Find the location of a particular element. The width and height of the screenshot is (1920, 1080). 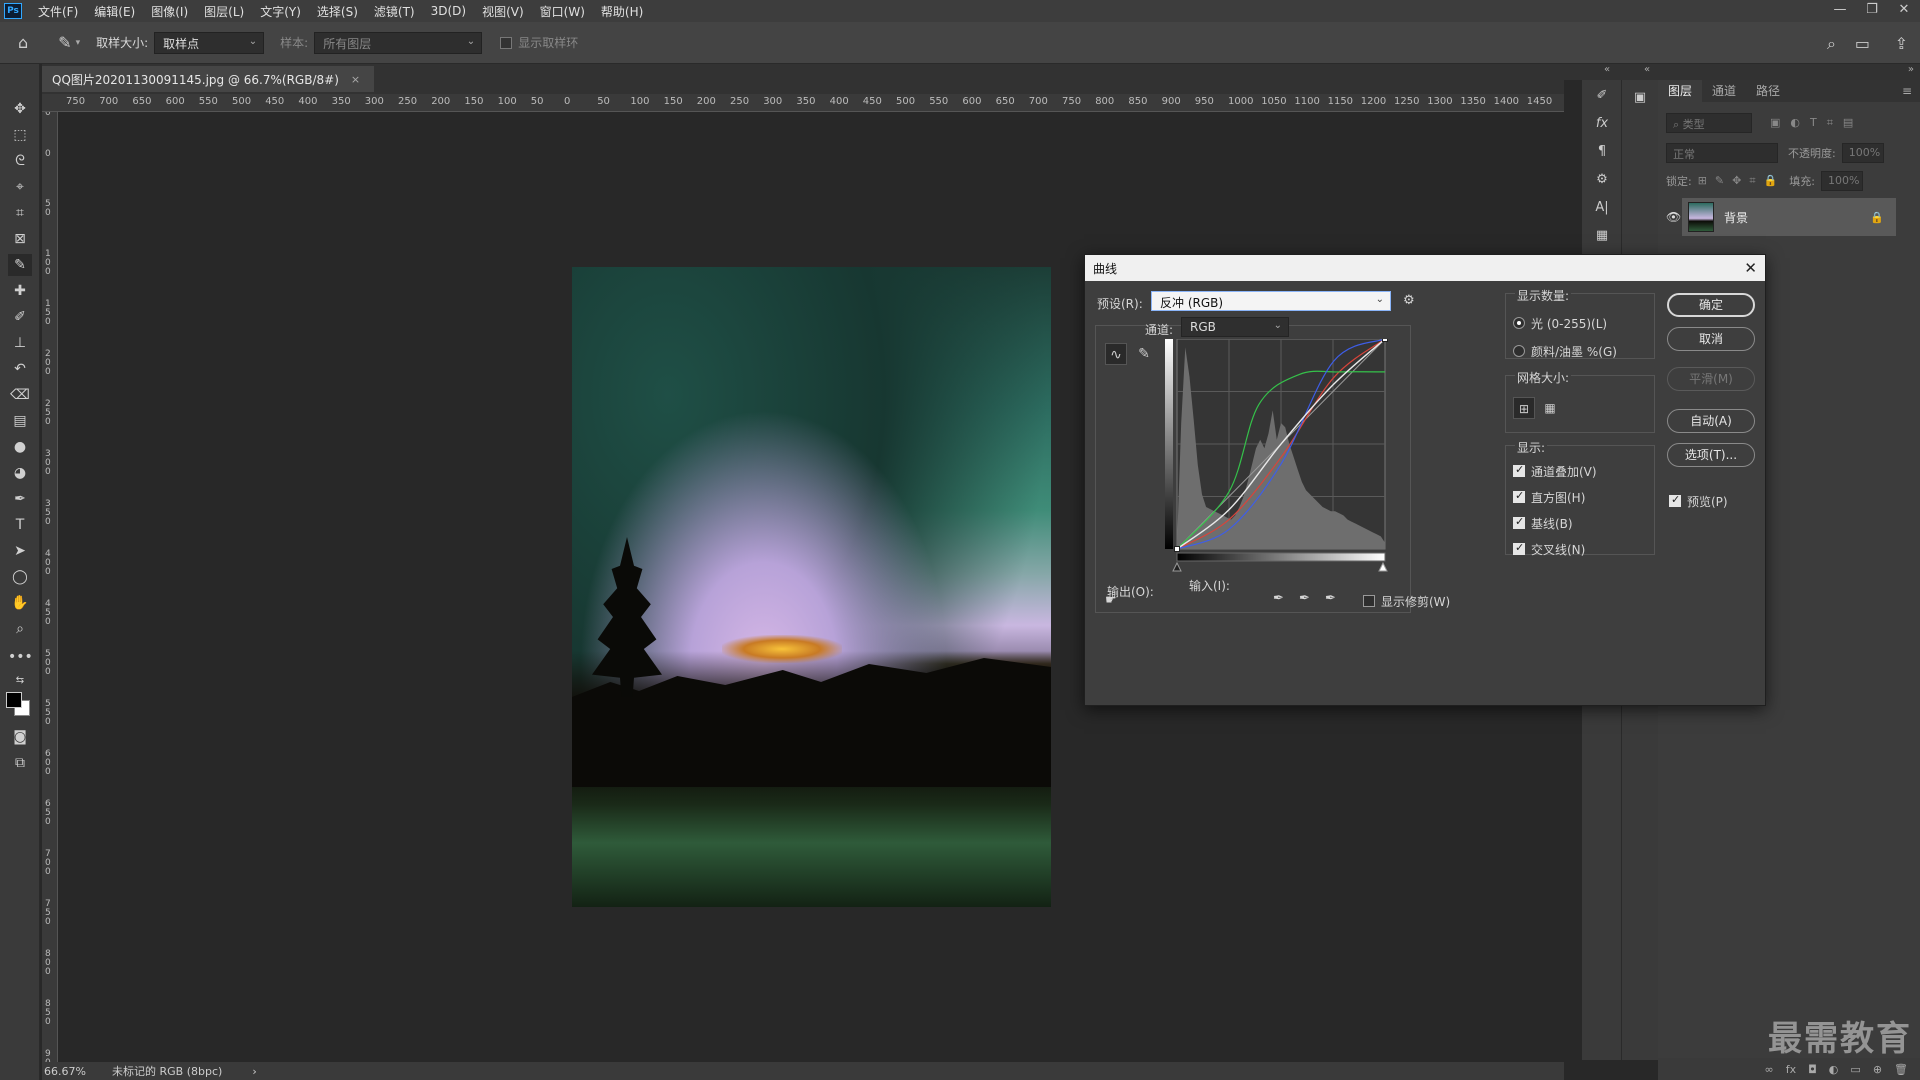

libraries-icon: ▦ is located at coordinates (1602, 236).